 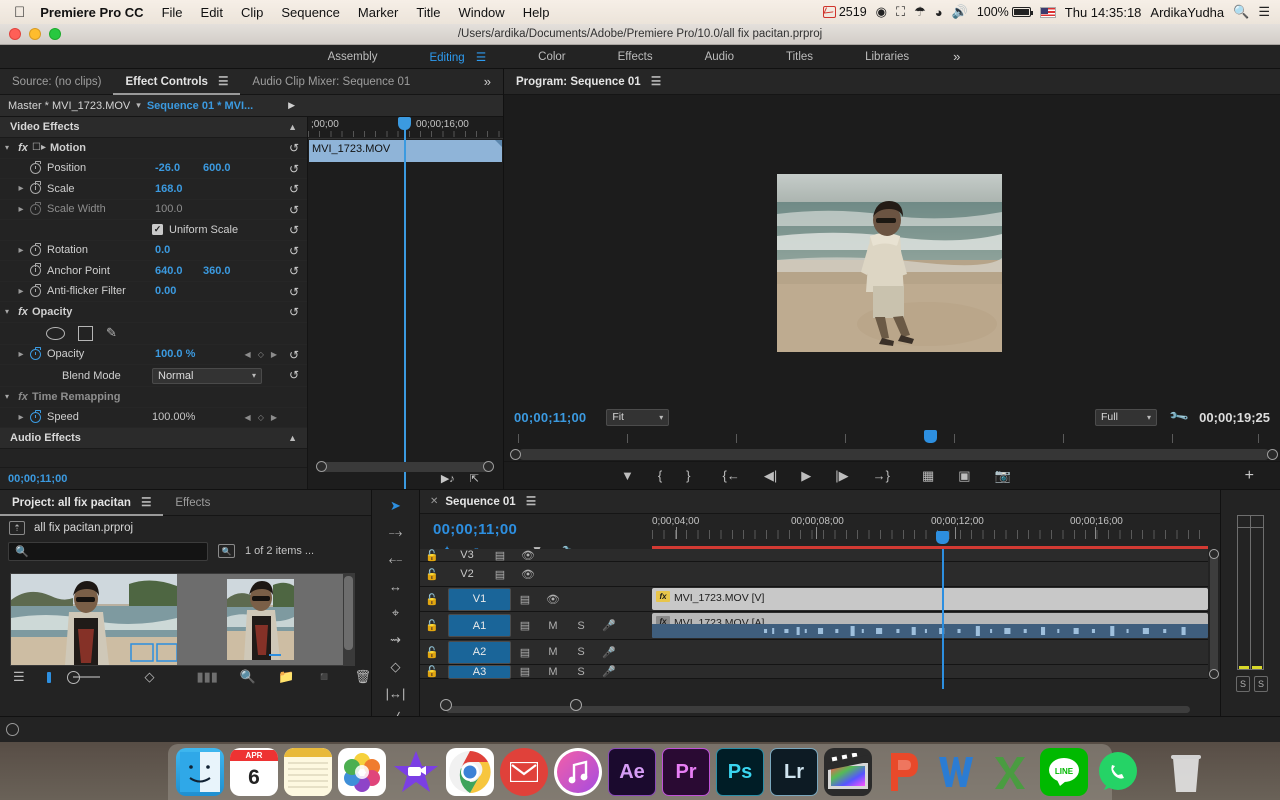 What do you see at coordinates (286, 677) in the screenshot?
I see `new-bin-icon: 📁` at bounding box center [286, 677].